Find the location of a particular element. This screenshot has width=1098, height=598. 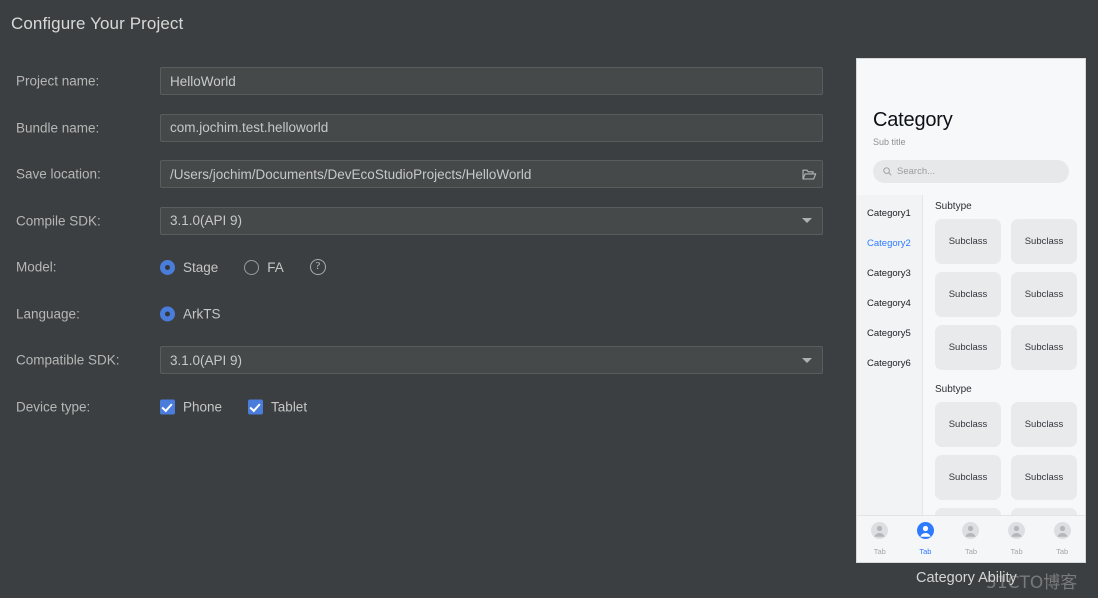

compile-sdk-dropdown: 3.1.0(API 9) is located at coordinates (491, 220).